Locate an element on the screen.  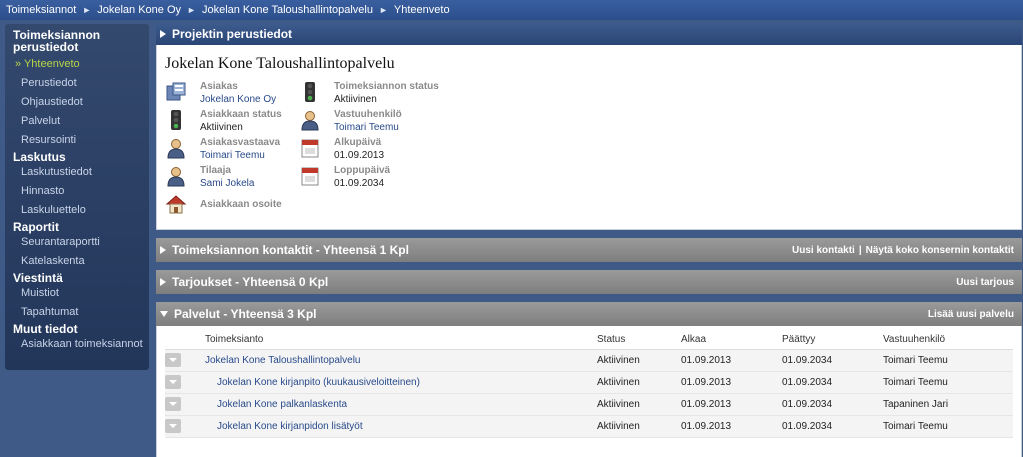
breadcrumb-item-1: Jokelan Kone Oy is located at coordinates (139, 10).